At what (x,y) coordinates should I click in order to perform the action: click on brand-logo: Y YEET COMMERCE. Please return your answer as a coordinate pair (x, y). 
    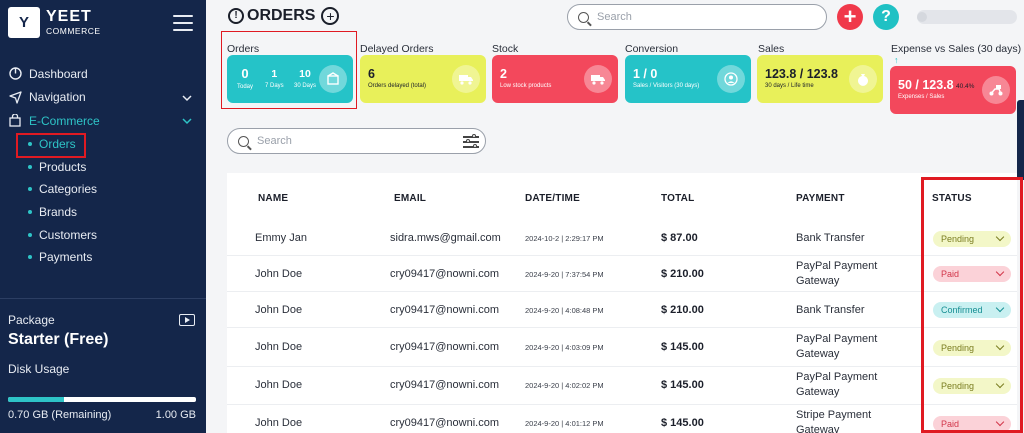
    Looking at the image, I should click on (54, 22).